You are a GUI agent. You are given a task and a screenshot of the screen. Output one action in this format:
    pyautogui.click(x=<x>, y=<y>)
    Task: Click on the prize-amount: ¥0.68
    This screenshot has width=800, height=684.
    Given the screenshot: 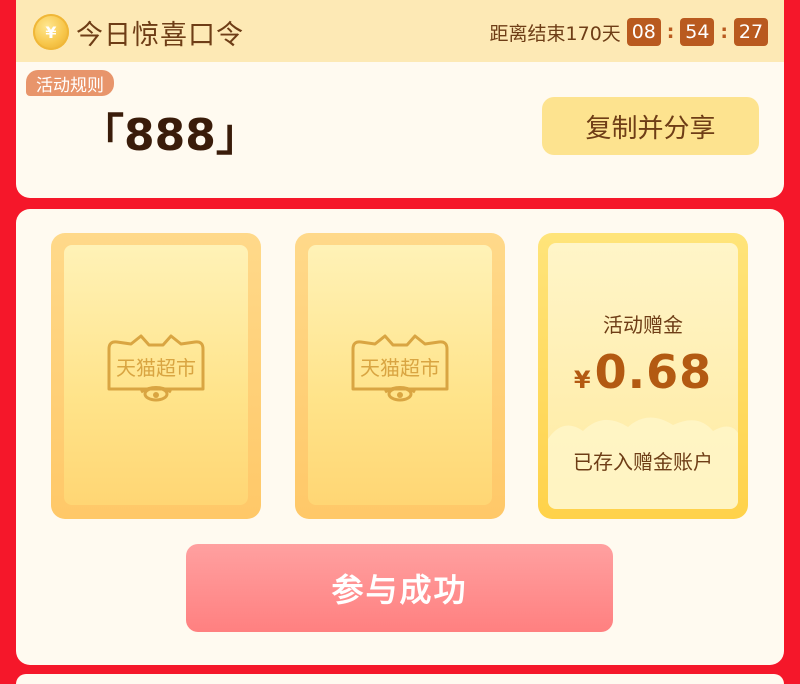 What is the action you would take?
    pyautogui.click(x=643, y=372)
    